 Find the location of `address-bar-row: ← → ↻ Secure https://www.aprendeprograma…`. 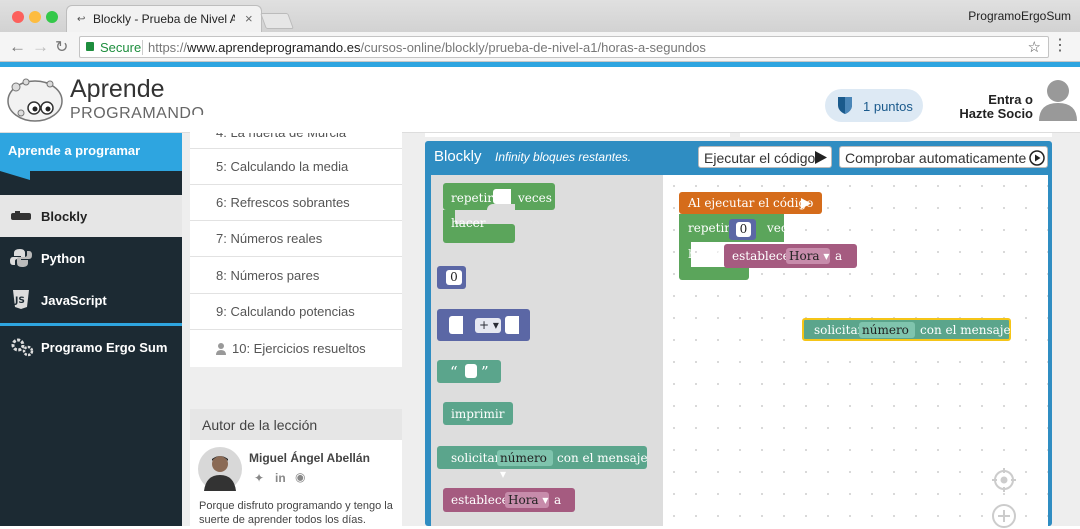

address-bar-row: ← → ↻ Secure https://www.aprendeprograma… is located at coordinates (540, 47).